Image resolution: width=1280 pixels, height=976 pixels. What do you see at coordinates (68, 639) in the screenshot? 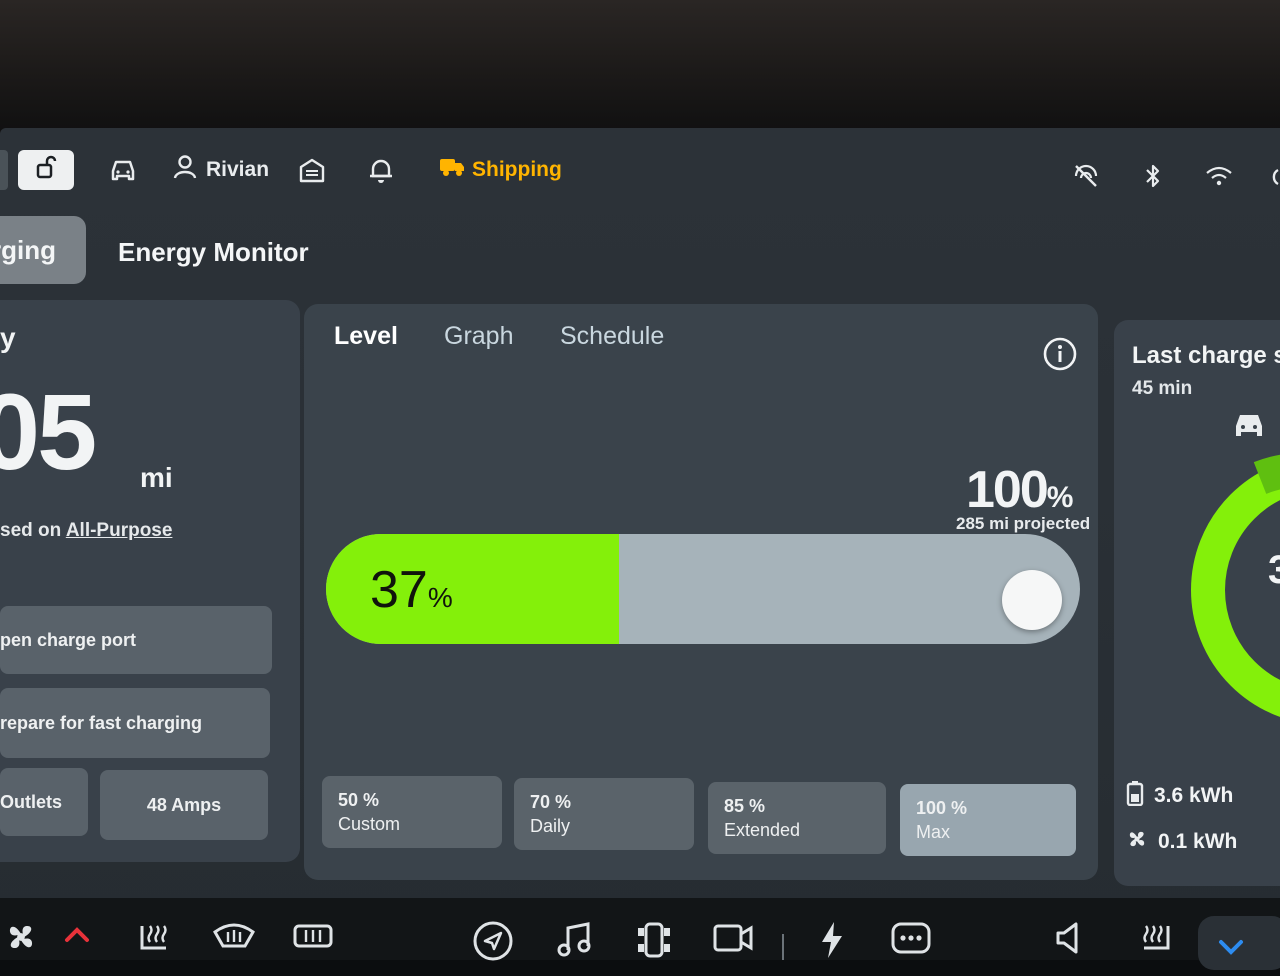
I see `open-charge-port-label: pen charge port` at bounding box center [68, 639].